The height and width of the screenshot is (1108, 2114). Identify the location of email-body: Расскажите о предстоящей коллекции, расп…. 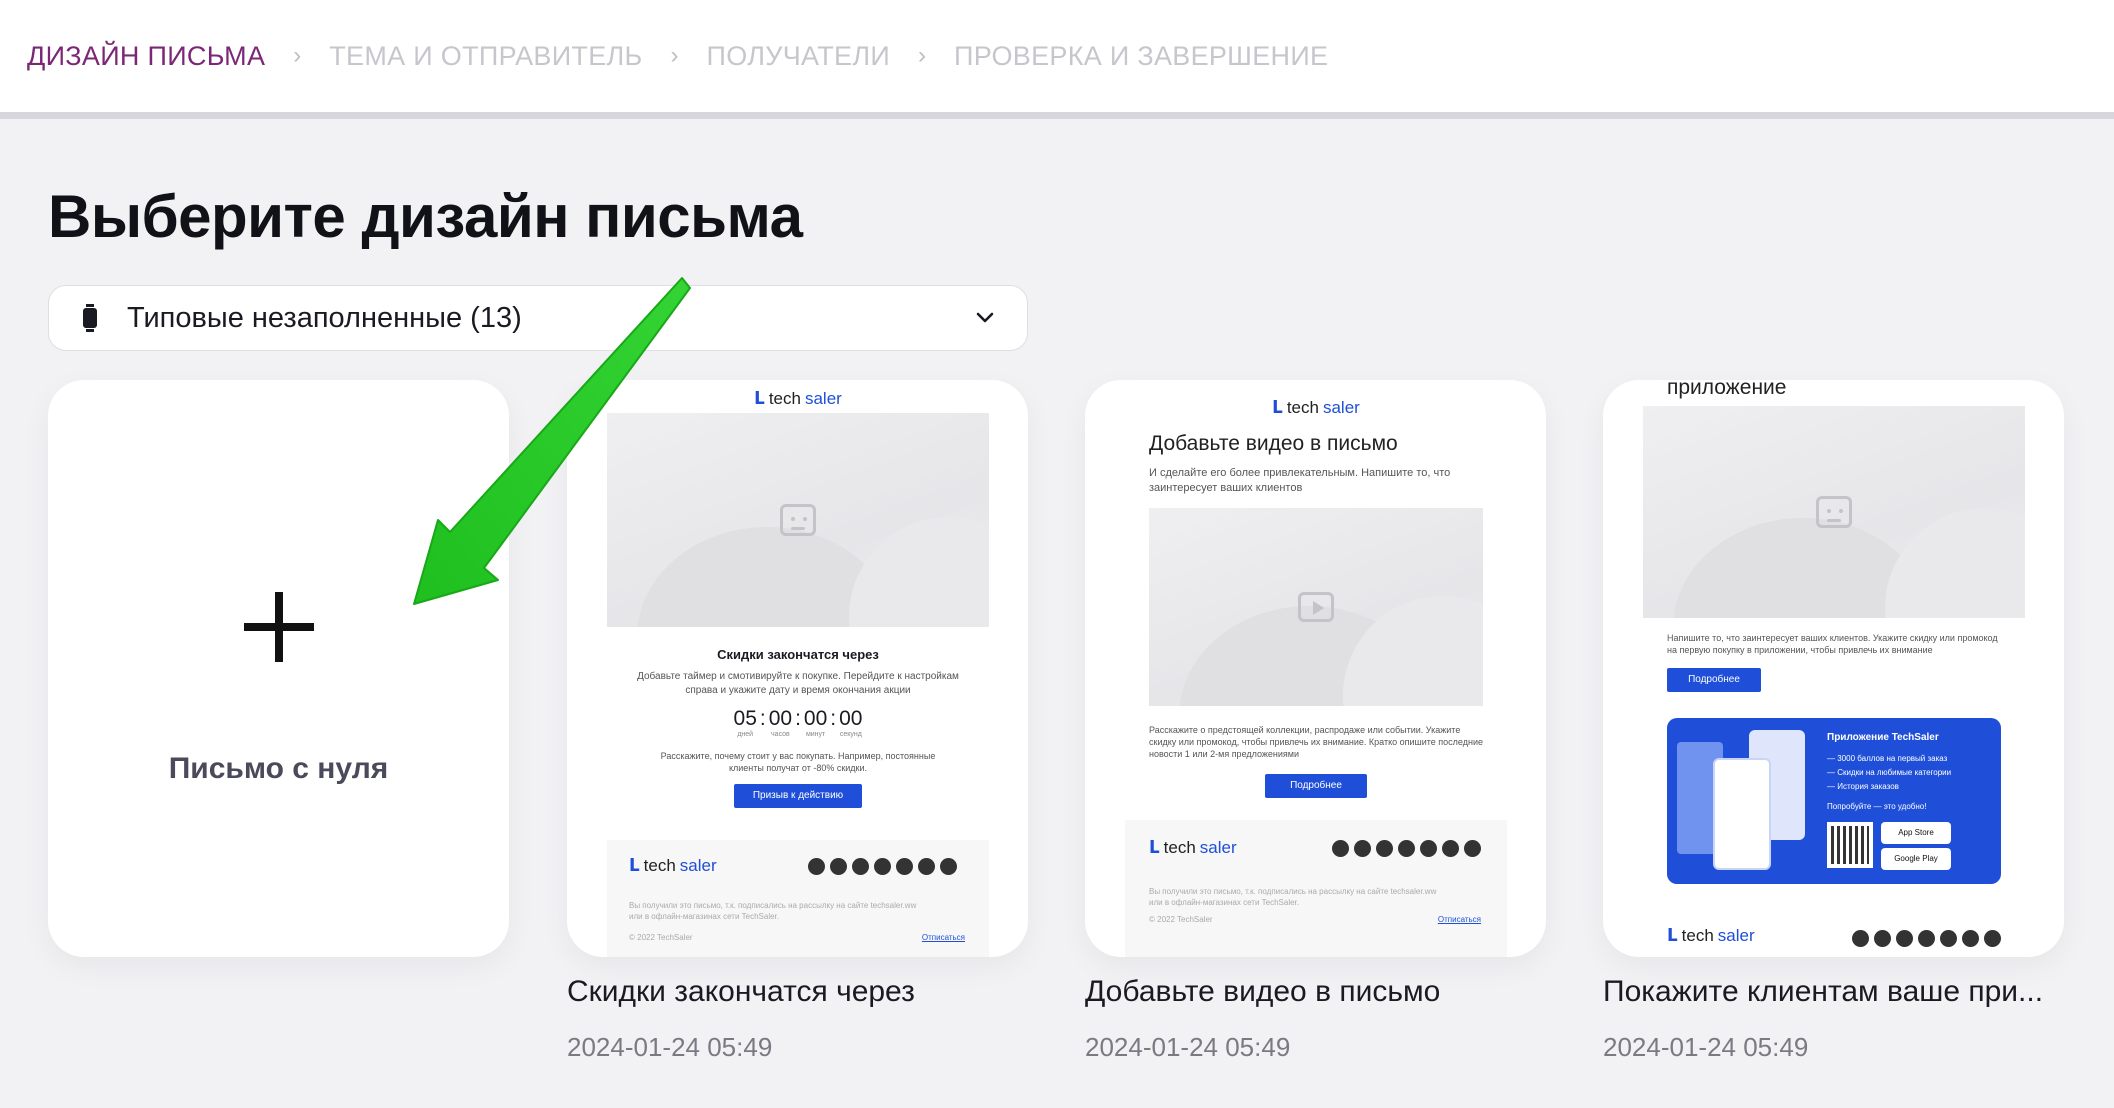
(1316, 741).